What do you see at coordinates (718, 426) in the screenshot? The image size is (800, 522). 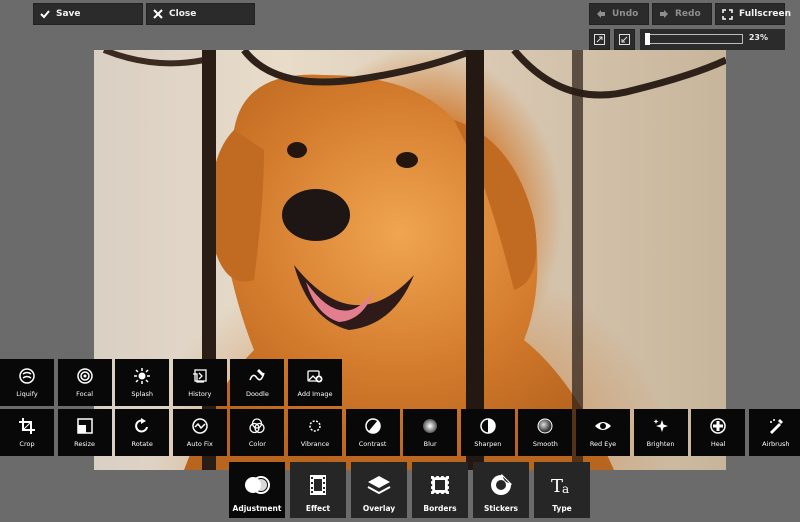 I see `heal-icon` at bounding box center [718, 426].